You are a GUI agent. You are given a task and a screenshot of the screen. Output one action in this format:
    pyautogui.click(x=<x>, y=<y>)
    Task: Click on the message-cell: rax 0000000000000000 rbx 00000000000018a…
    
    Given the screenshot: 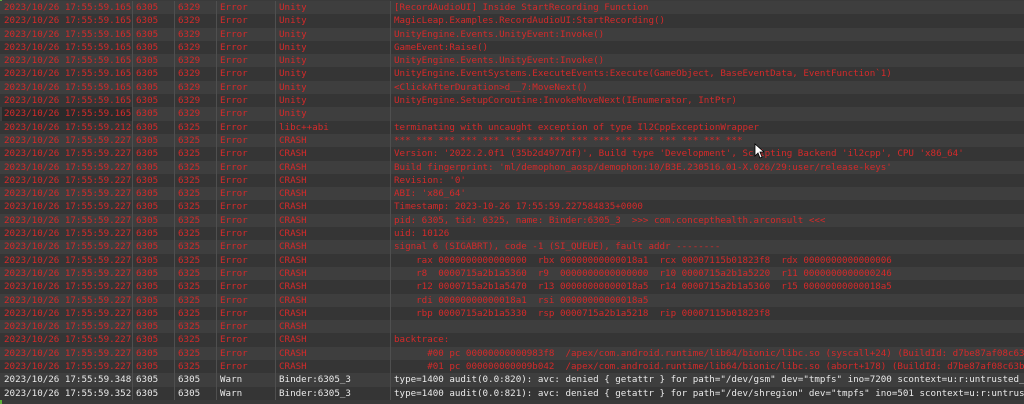 What is the action you would take?
    pyautogui.click(x=643, y=260)
    